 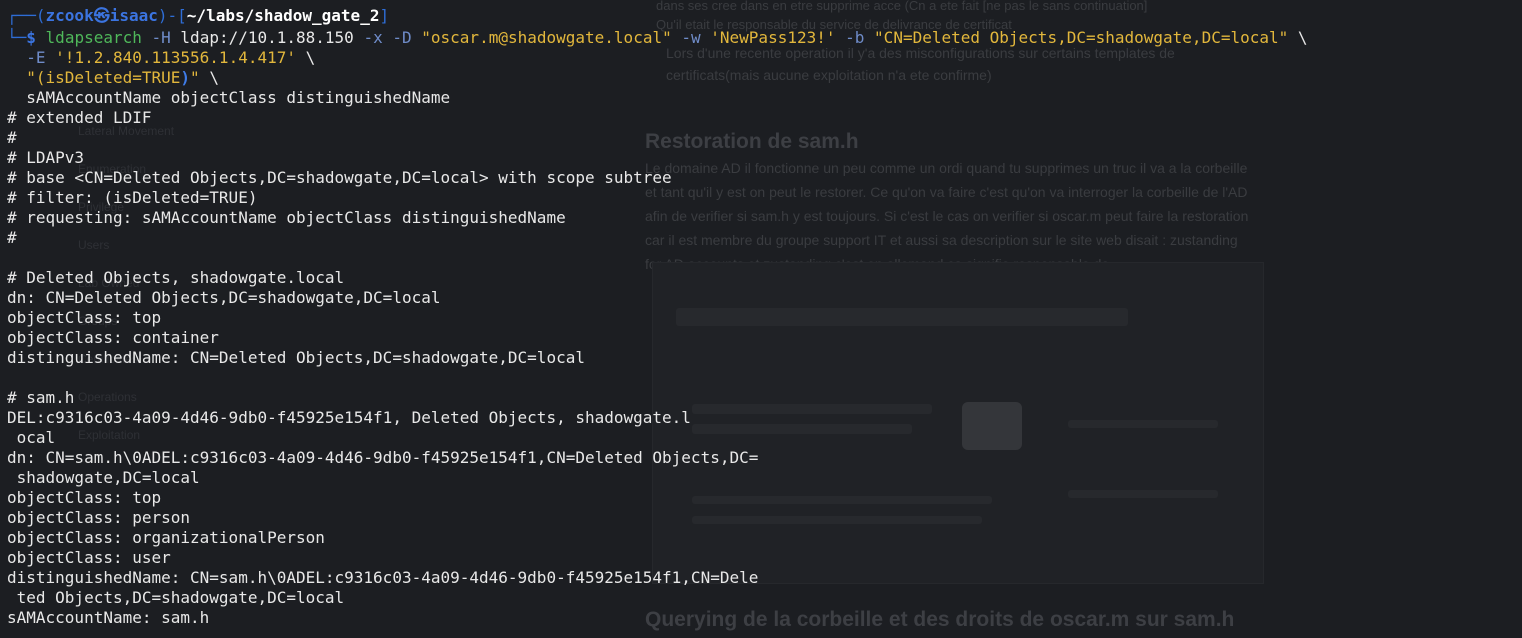 What do you see at coordinates (99, 517) in the screenshot?
I see `output-line: objectClass: person` at bounding box center [99, 517].